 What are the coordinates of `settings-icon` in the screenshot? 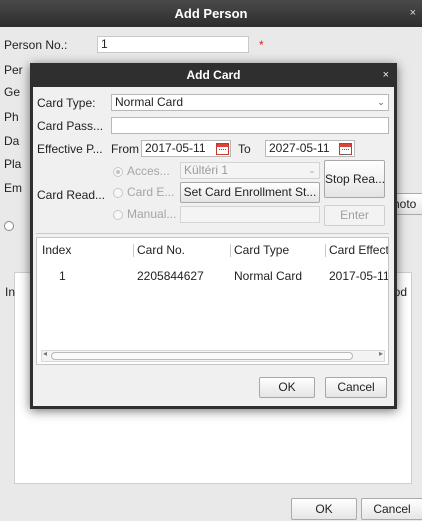 It's located at (9, 226).